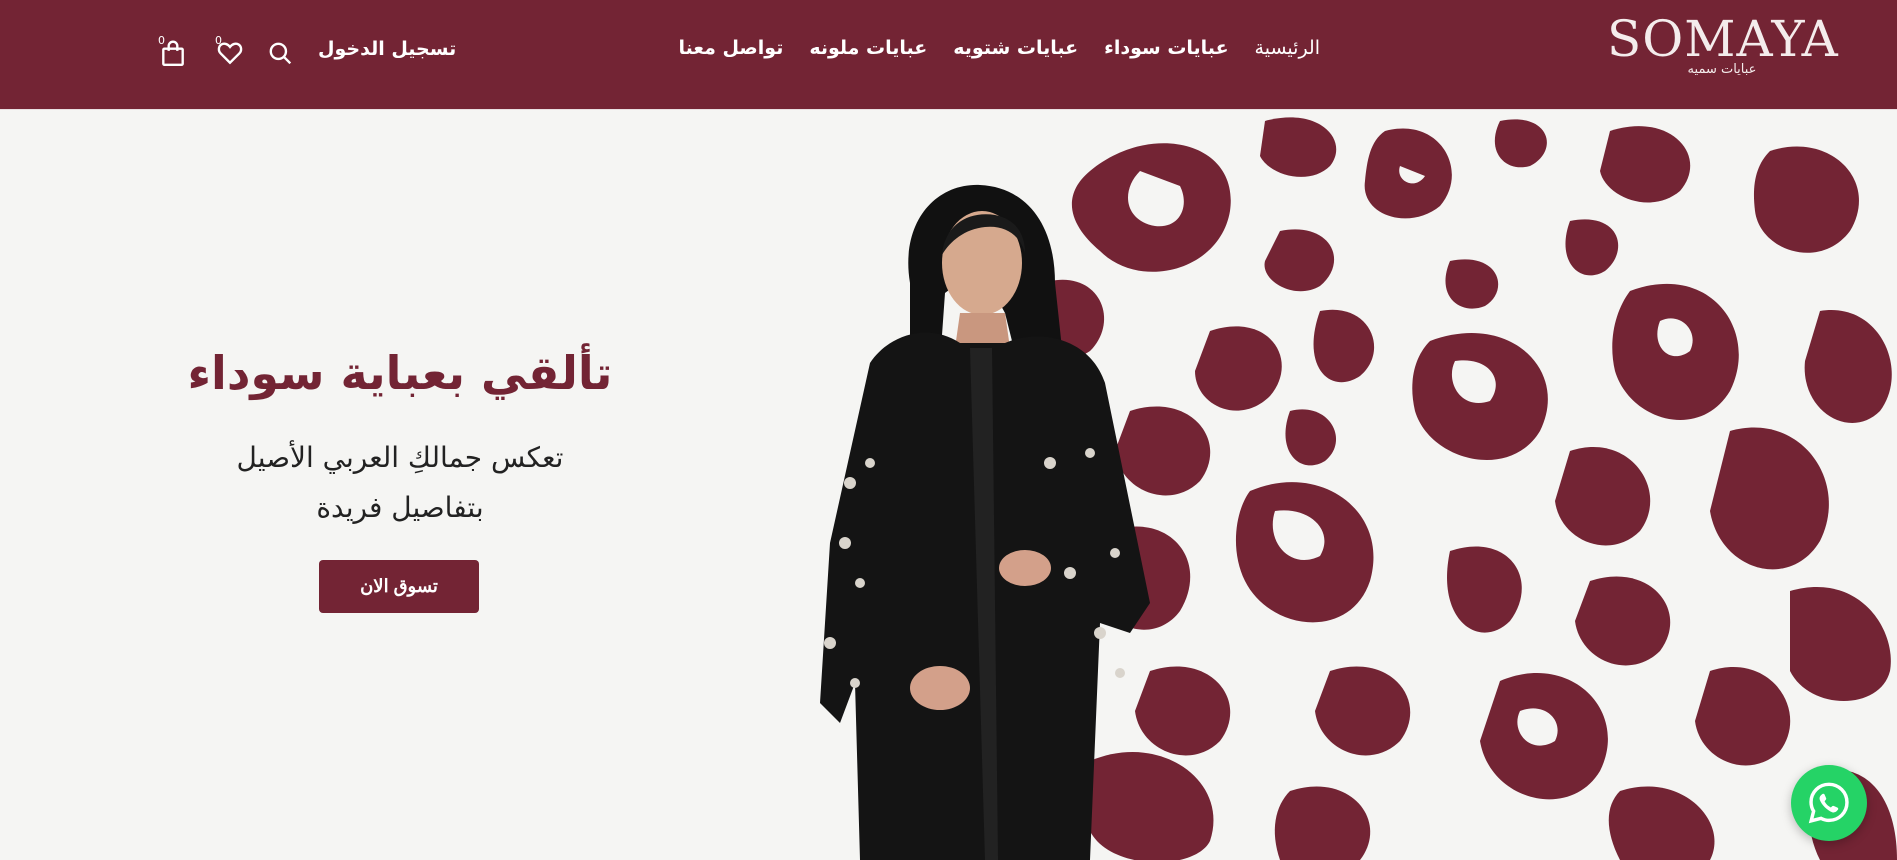 The width and height of the screenshot is (1897, 860). I want to click on model-in-black-abaya-image, so click(985, 522).